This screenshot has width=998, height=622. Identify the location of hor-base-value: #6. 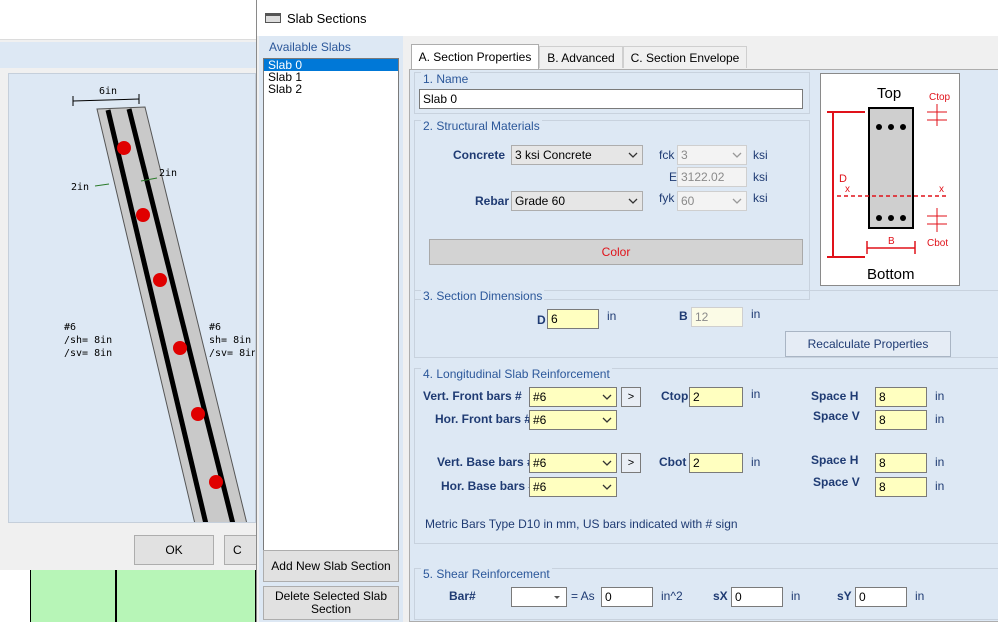
(540, 487).